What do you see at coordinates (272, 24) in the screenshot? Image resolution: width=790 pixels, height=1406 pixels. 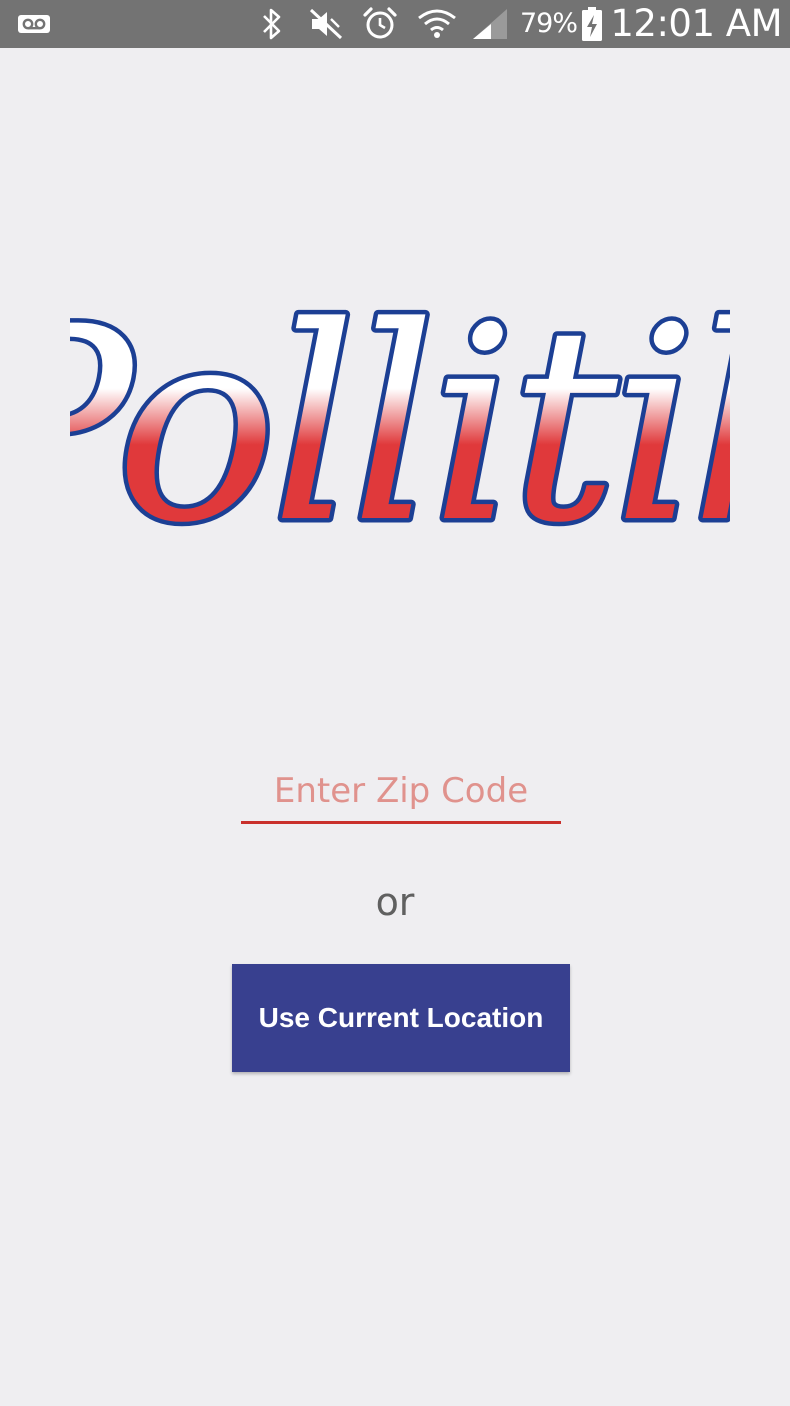 I see `bluetooth-icon` at bounding box center [272, 24].